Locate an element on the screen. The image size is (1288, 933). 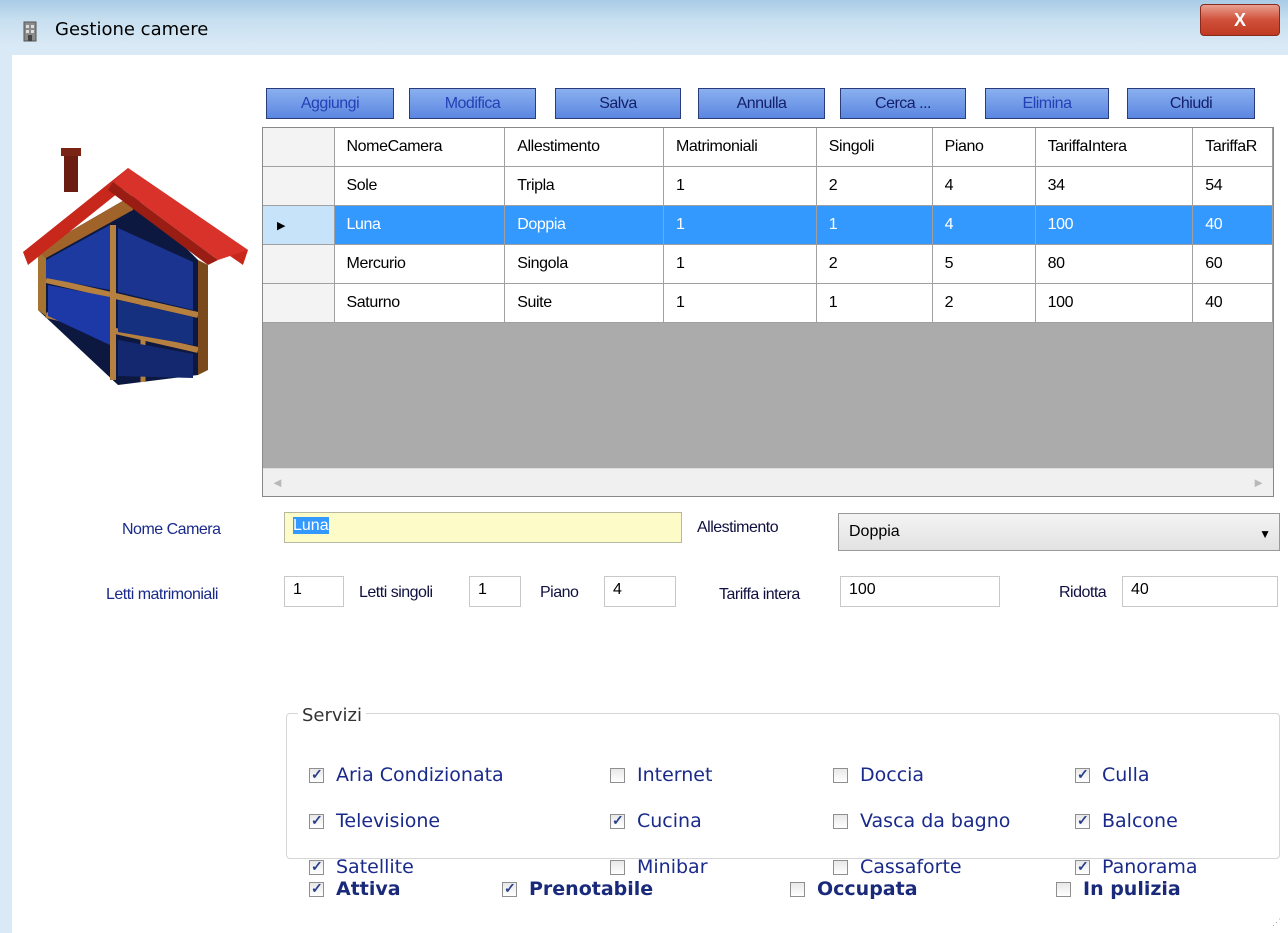
servizi-group is located at coordinates (783, 786).